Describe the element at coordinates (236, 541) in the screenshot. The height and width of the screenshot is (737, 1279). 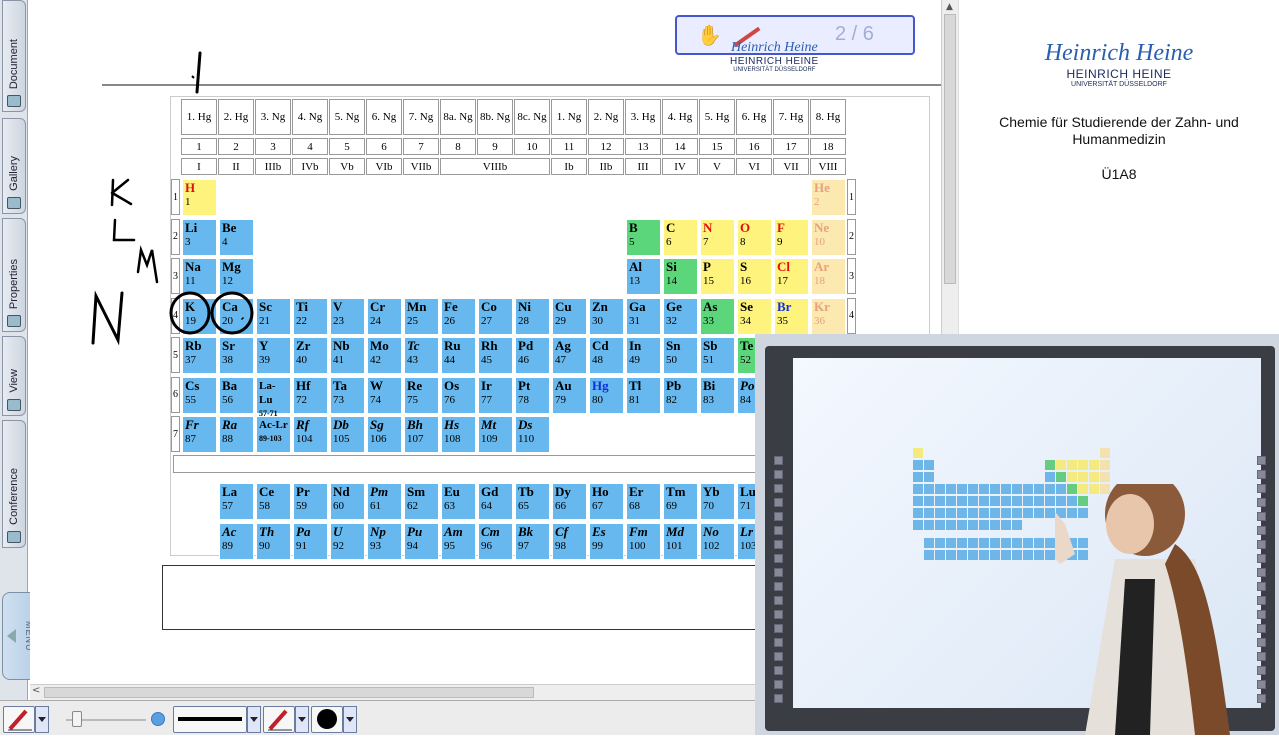
I see `element-cell: Ac 89` at that location.